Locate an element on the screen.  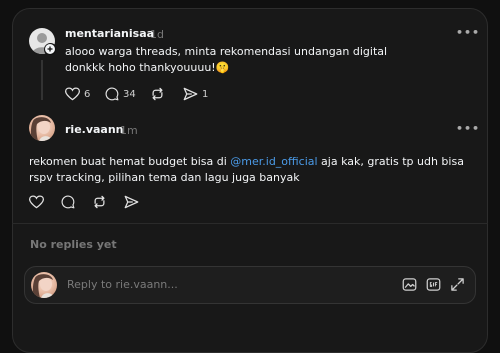
post-timestamp: 1d is located at coordinates (157, 34).